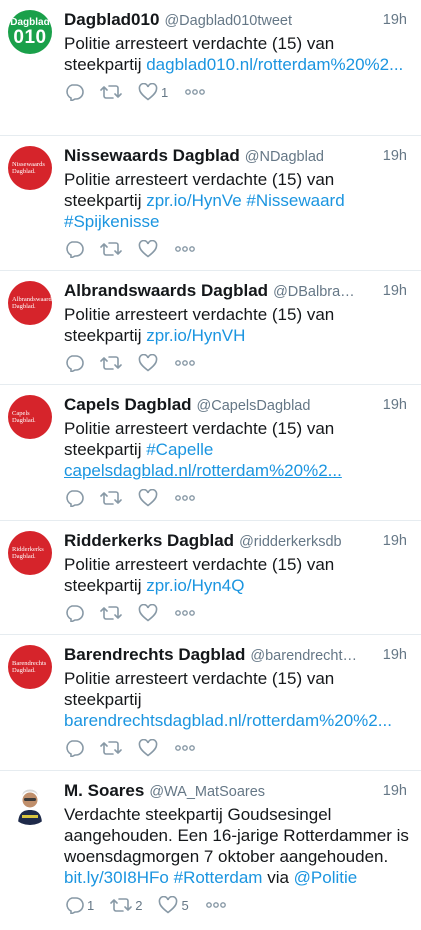  I want to click on avatar-logo-text: Albrandswaards Dagblad., so click(32, 303).